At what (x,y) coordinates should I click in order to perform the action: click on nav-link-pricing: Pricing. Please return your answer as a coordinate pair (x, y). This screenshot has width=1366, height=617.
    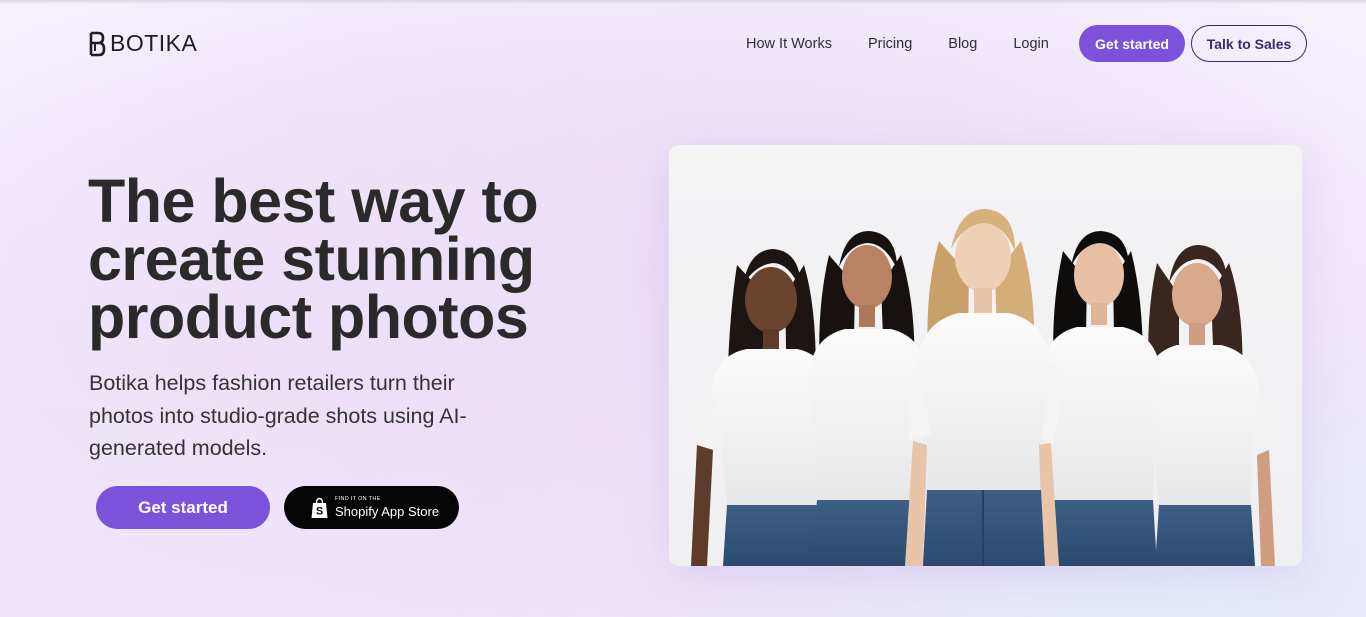
    Looking at the image, I should click on (890, 44).